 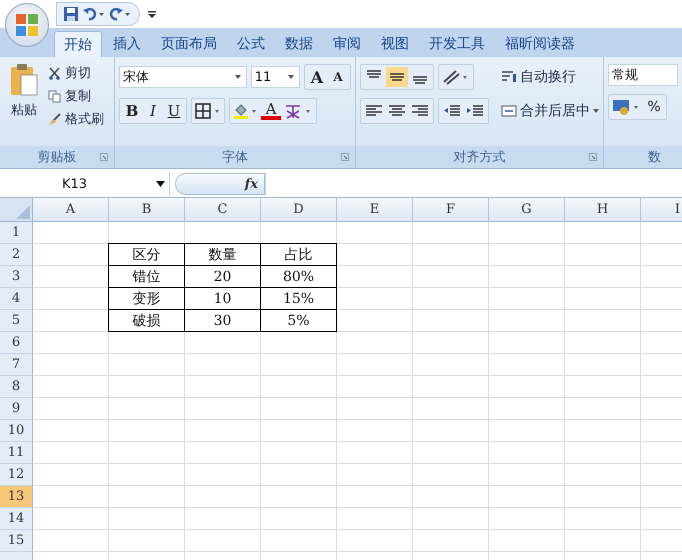 I want to click on bold-button: B, so click(x=132, y=111).